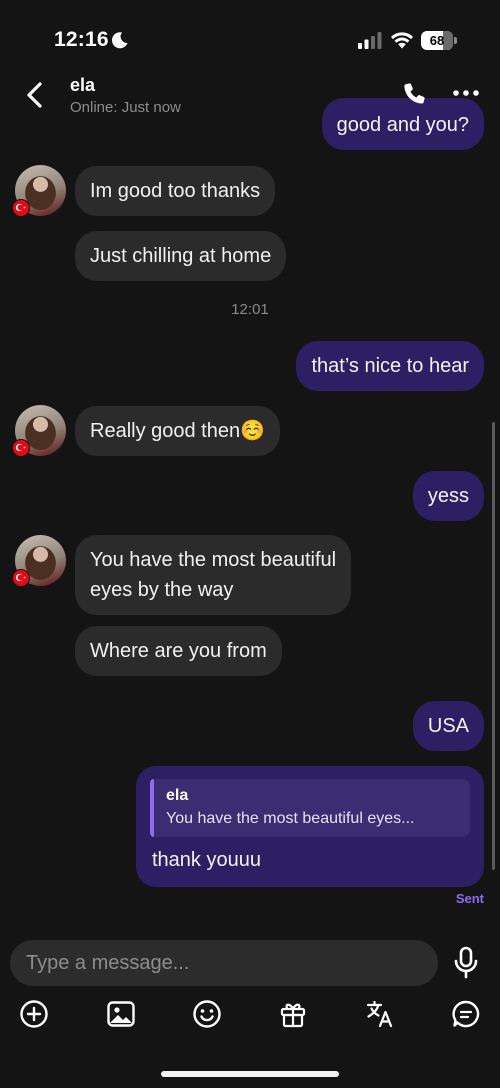  Describe the element at coordinates (469, 898) in the screenshot. I see `delivery-status: Sent` at that location.